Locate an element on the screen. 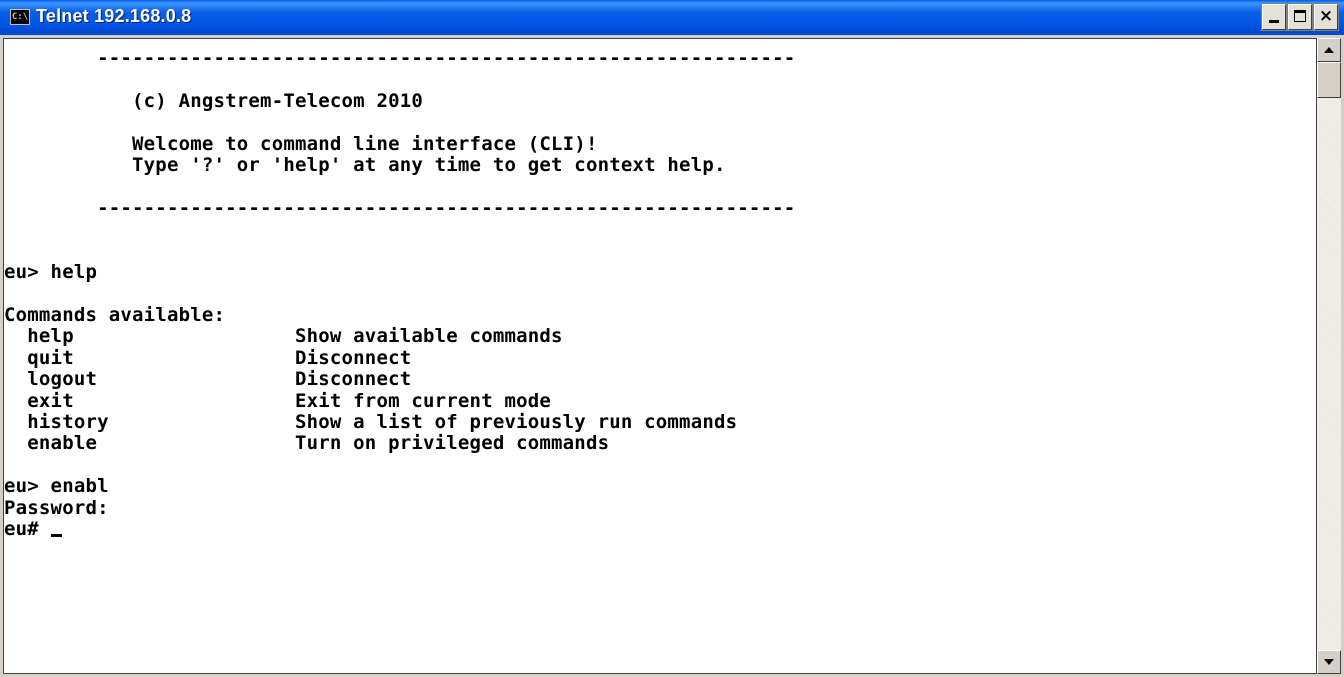  maximize-button is located at coordinates (1300, 17).